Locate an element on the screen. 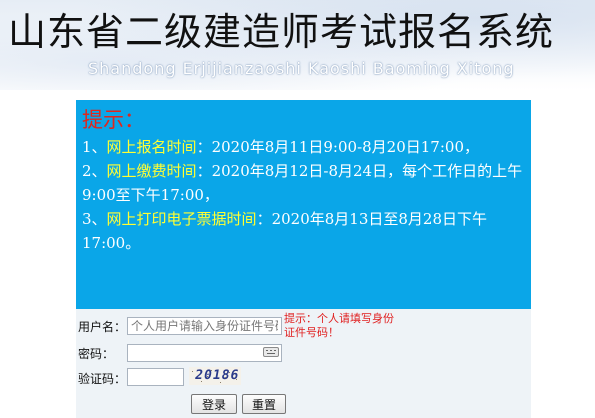 The image size is (595, 418). notice-item-label: 网上缴费时间 is located at coordinates (151, 171).